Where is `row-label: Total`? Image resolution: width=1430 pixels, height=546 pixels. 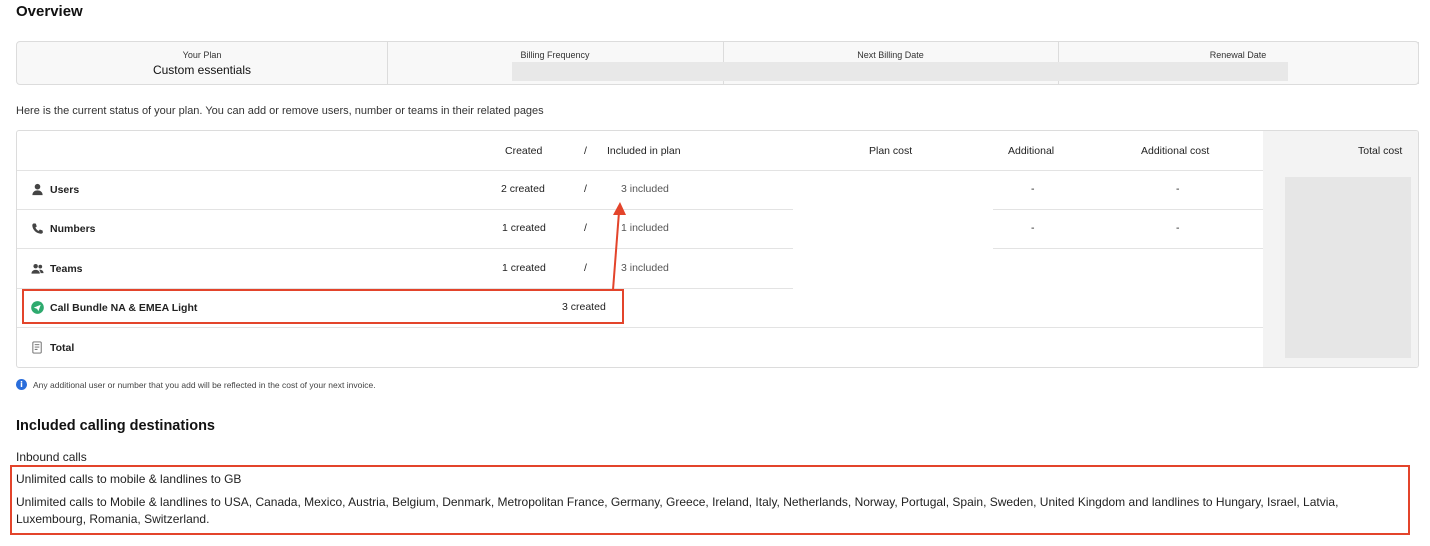
row-label: Total is located at coordinates (62, 347).